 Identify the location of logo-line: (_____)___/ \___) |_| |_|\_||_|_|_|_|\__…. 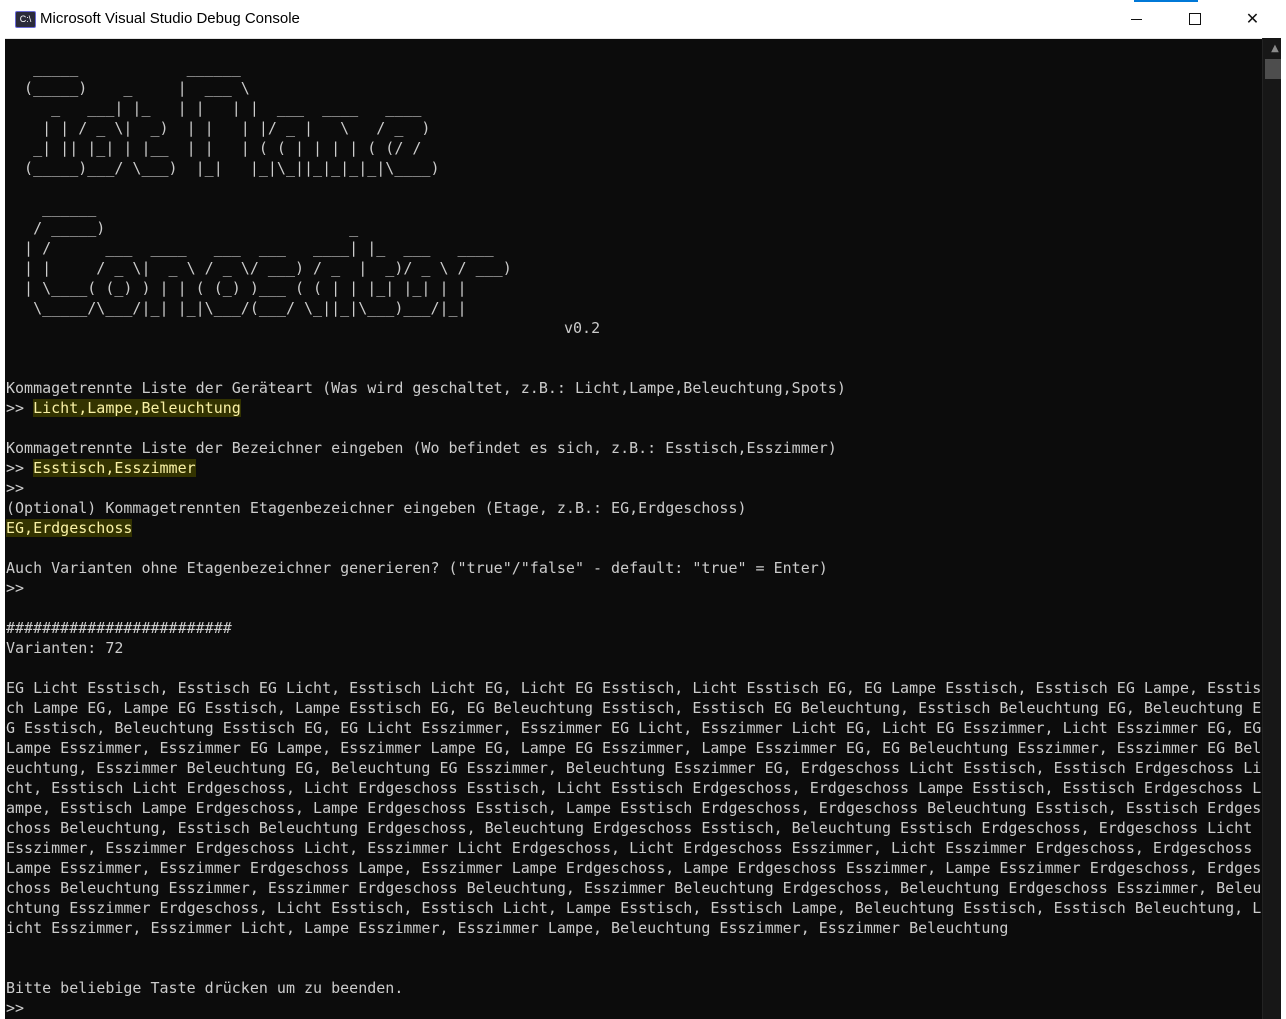
(223, 168).